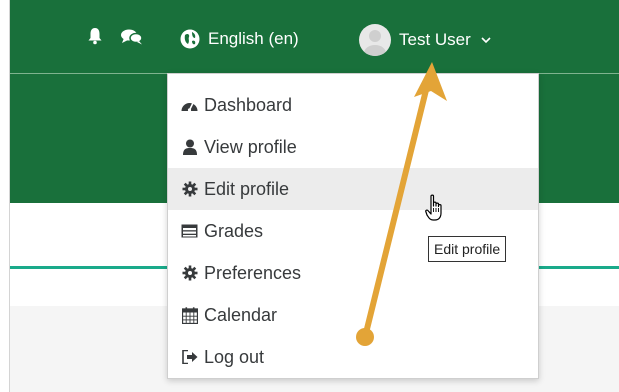 This screenshot has height=392, width=619. What do you see at coordinates (253, 272) in the screenshot?
I see `menu-item-label: Preferences` at bounding box center [253, 272].